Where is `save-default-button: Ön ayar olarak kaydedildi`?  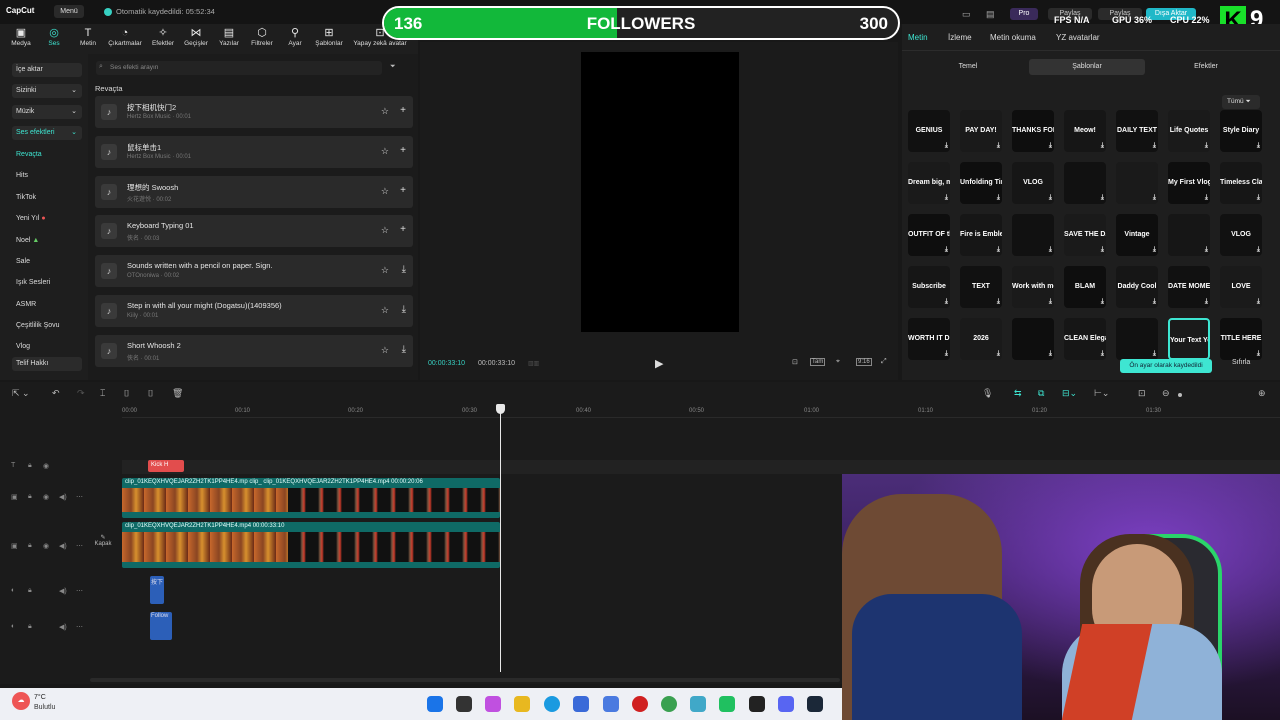
save-default-button: Ön ayar olarak kaydedildi is located at coordinates (1166, 366).